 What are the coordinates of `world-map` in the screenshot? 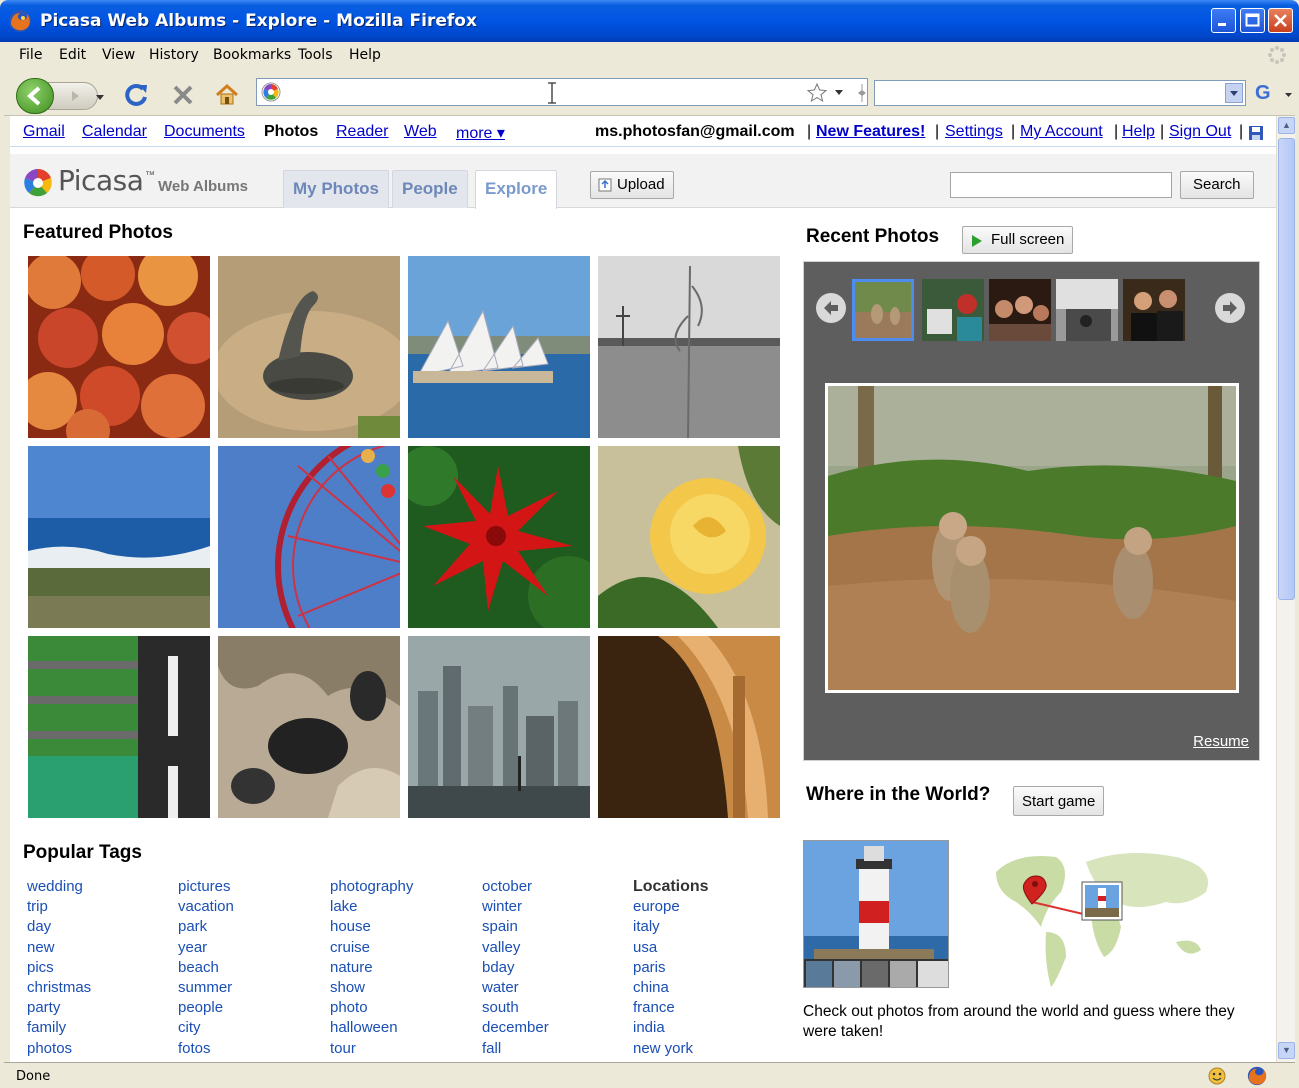 It's located at (1101, 912).